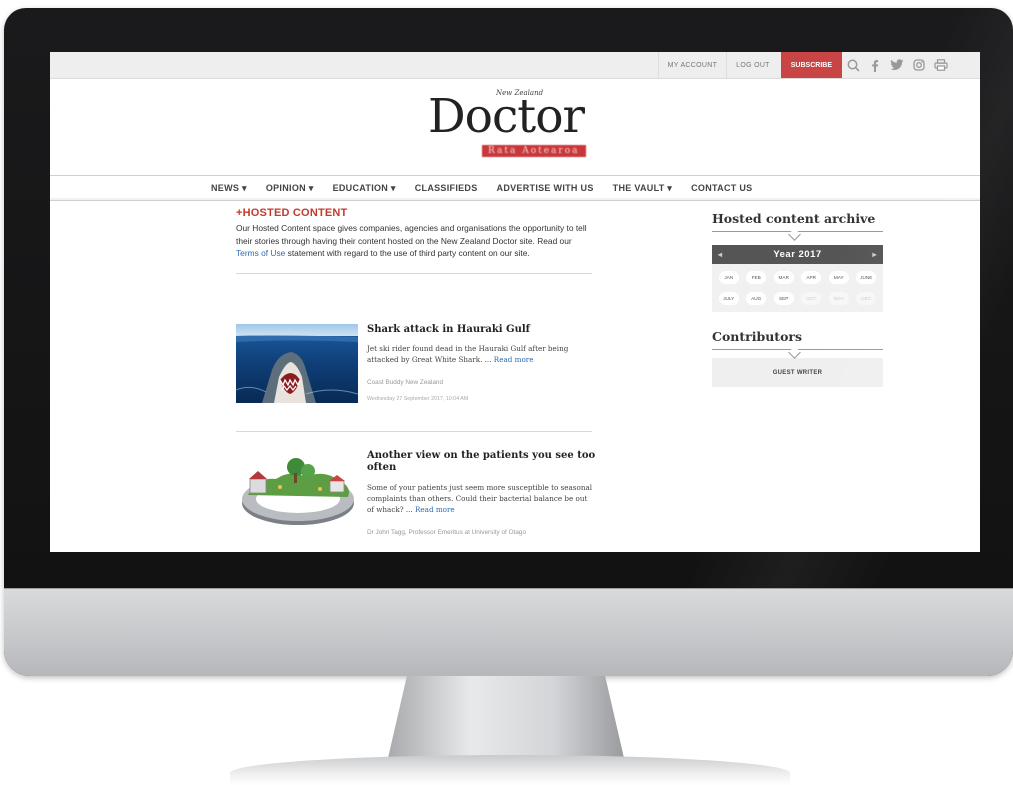  Describe the element at coordinates (756, 277) in the screenshot. I see `month-button: FEB` at that location.